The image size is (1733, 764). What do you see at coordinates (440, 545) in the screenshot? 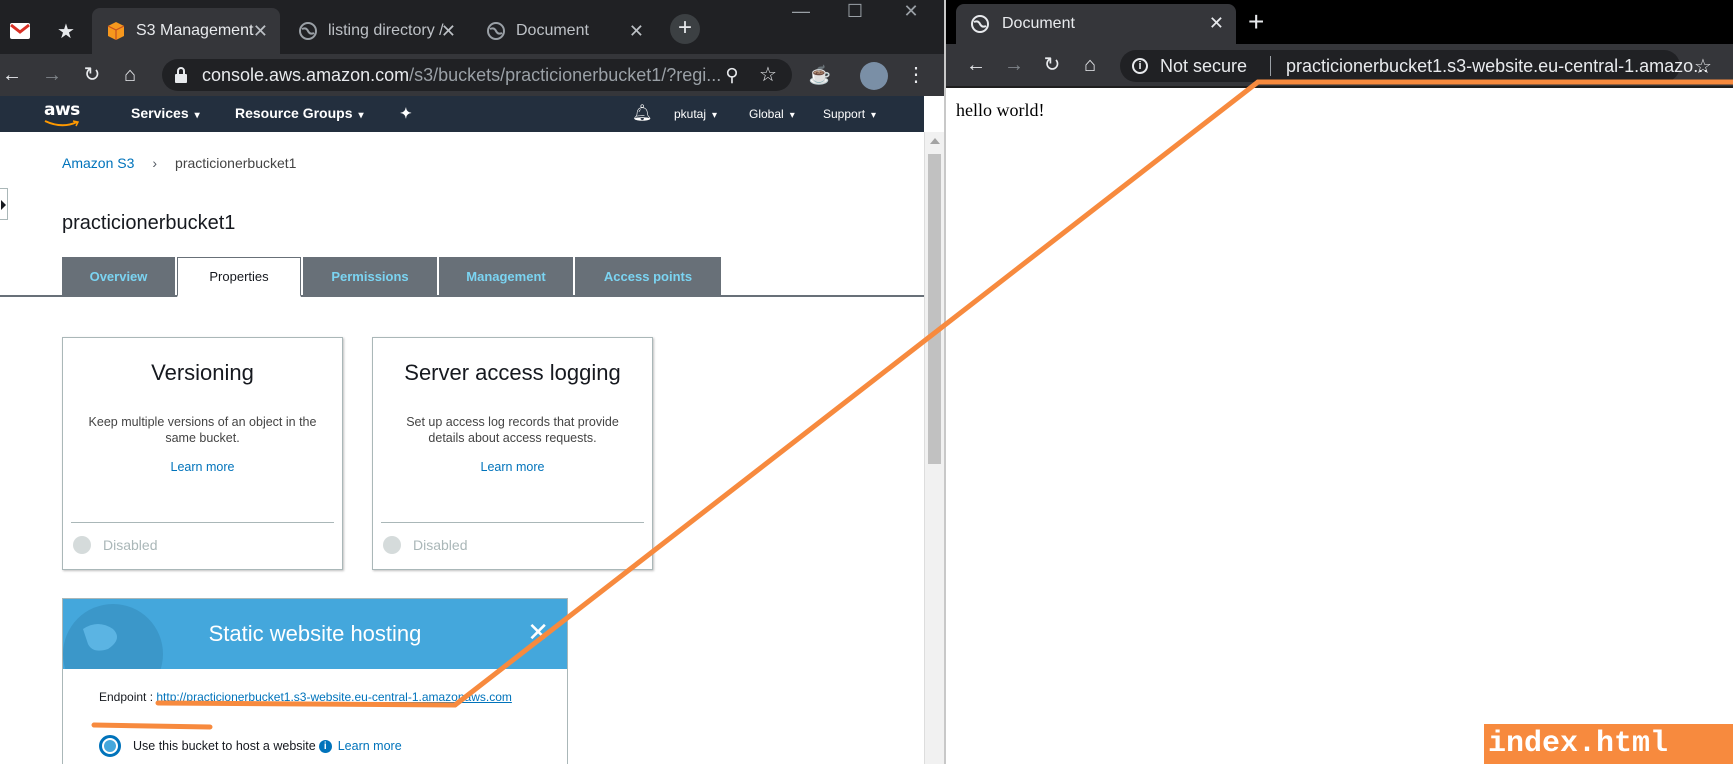
I see `logging-status-text: Disabled` at bounding box center [440, 545].